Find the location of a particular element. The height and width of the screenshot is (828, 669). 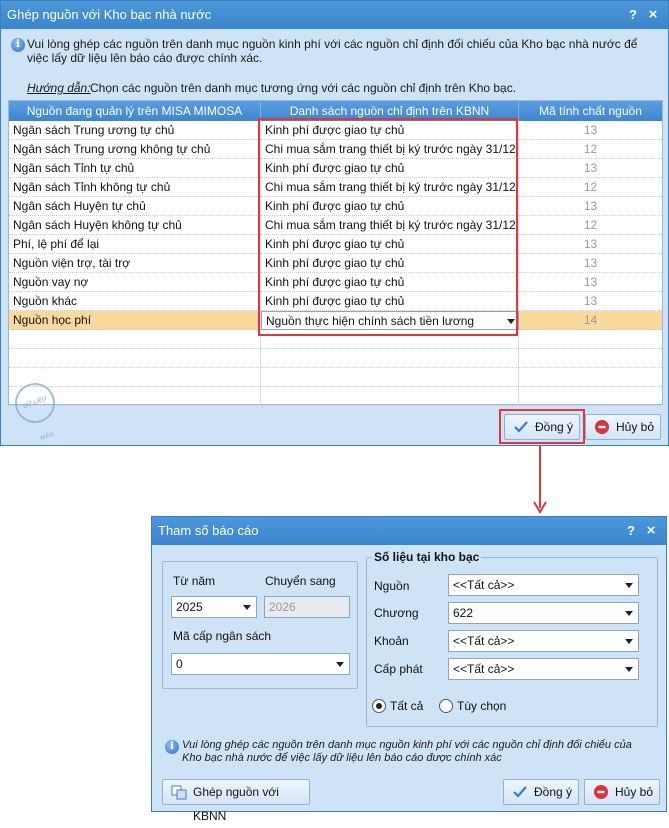

source-cell: Ngân sách Huyện tự chủ is located at coordinates (135, 206).